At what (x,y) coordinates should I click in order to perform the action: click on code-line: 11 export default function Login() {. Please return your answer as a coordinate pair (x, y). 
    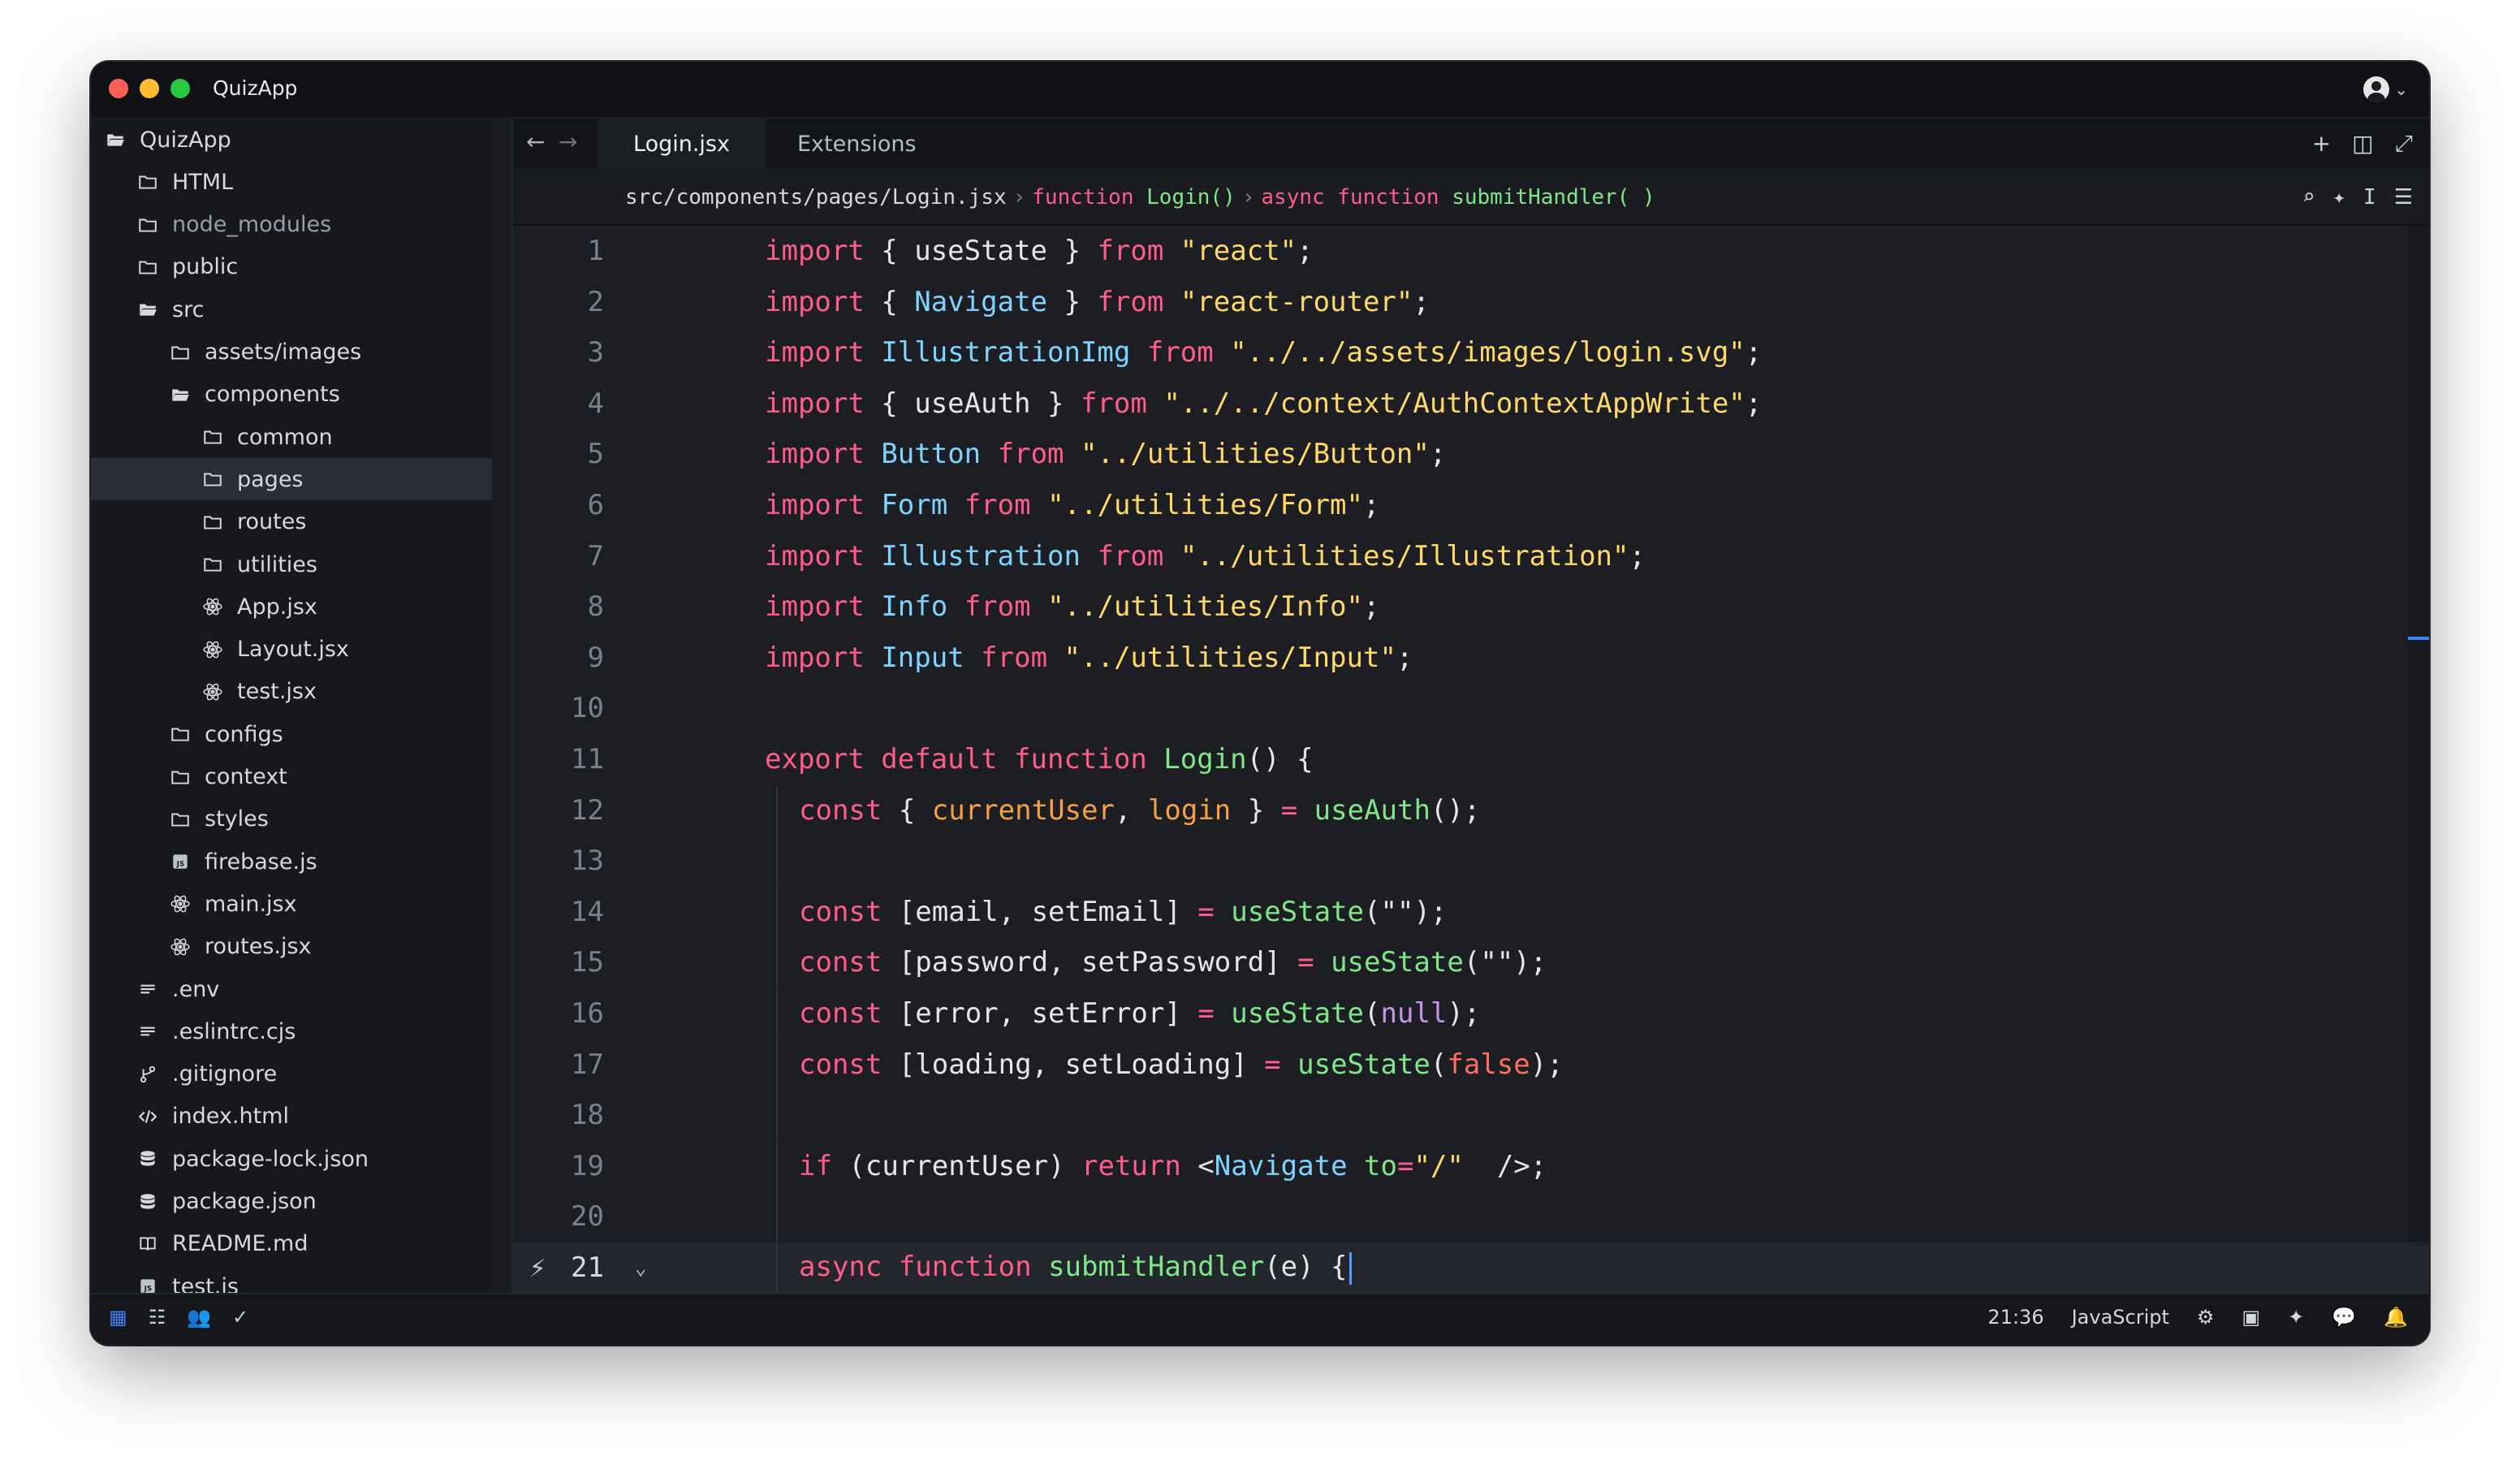
    Looking at the image, I should click on (1471, 759).